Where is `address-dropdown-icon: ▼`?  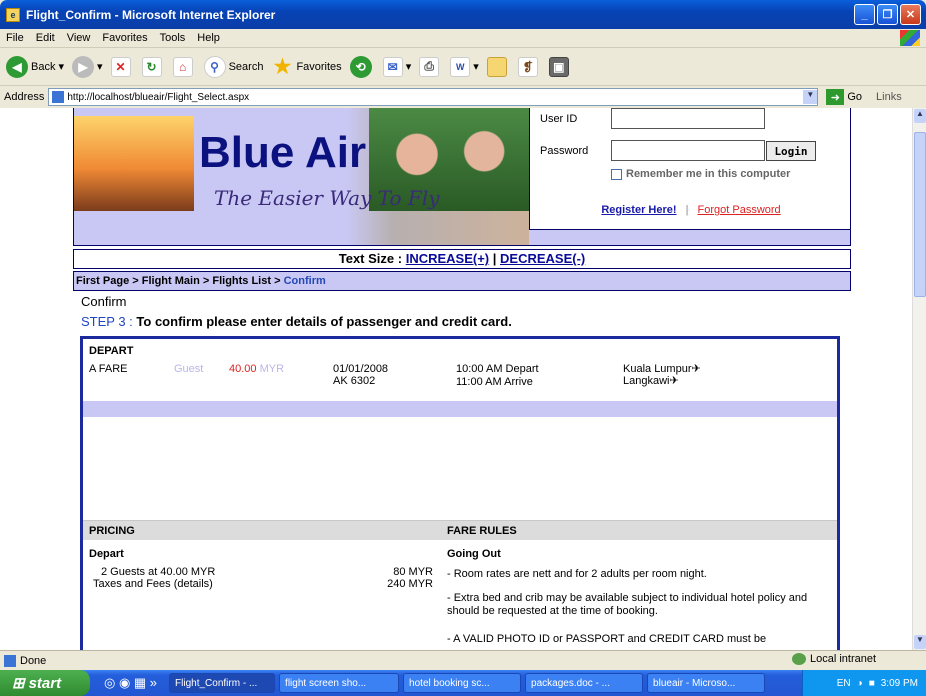
address-dropdown-icon: ▼ is located at coordinates (810, 97).